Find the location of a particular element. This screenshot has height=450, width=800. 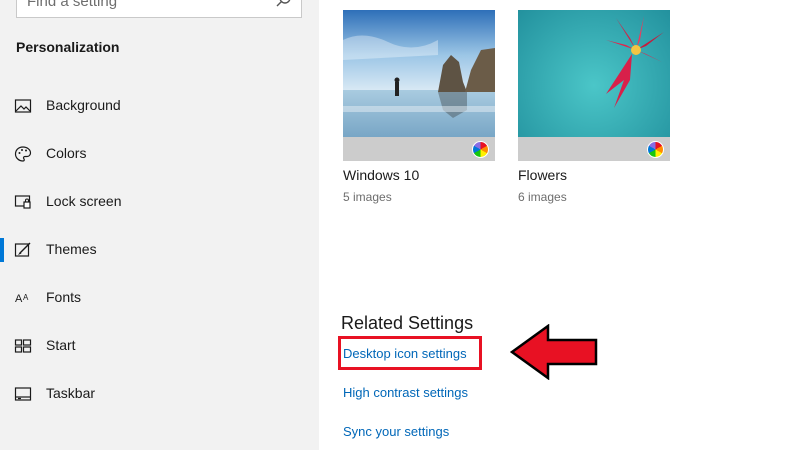

related-settings-title: Related Settings is located at coordinates (407, 323).